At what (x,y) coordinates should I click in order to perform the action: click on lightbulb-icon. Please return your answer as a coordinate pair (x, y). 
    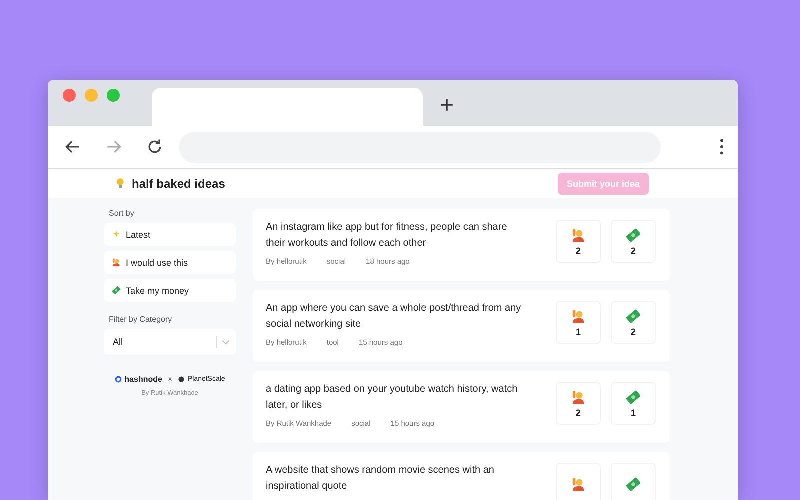
    Looking at the image, I should click on (120, 183).